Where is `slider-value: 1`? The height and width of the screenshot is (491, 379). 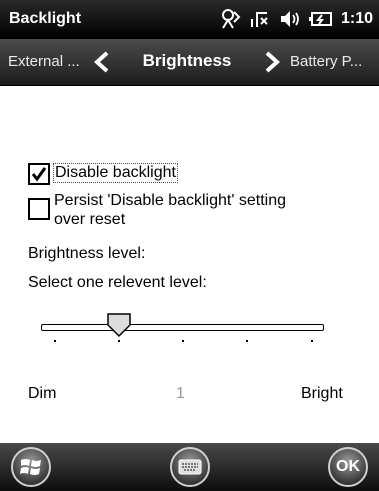 slider-value: 1 is located at coordinates (180, 393).